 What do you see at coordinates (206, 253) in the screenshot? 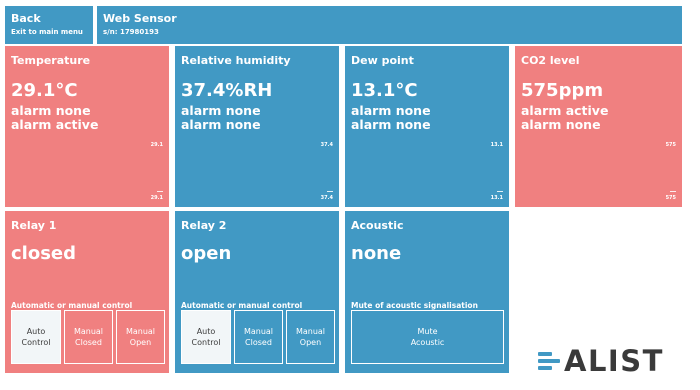
I see `relay-state: open` at bounding box center [206, 253].